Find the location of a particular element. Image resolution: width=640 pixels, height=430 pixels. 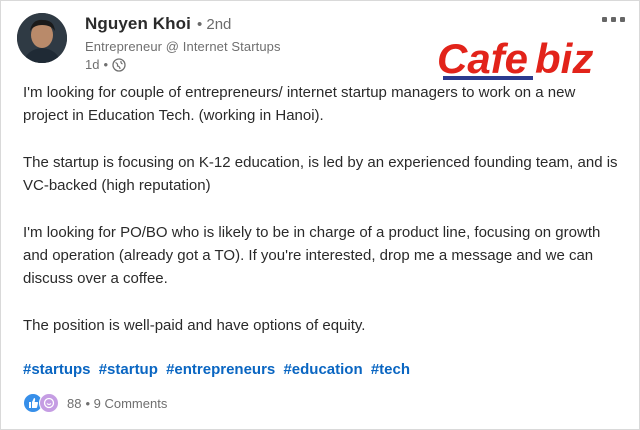

support-icon is located at coordinates (49, 403).